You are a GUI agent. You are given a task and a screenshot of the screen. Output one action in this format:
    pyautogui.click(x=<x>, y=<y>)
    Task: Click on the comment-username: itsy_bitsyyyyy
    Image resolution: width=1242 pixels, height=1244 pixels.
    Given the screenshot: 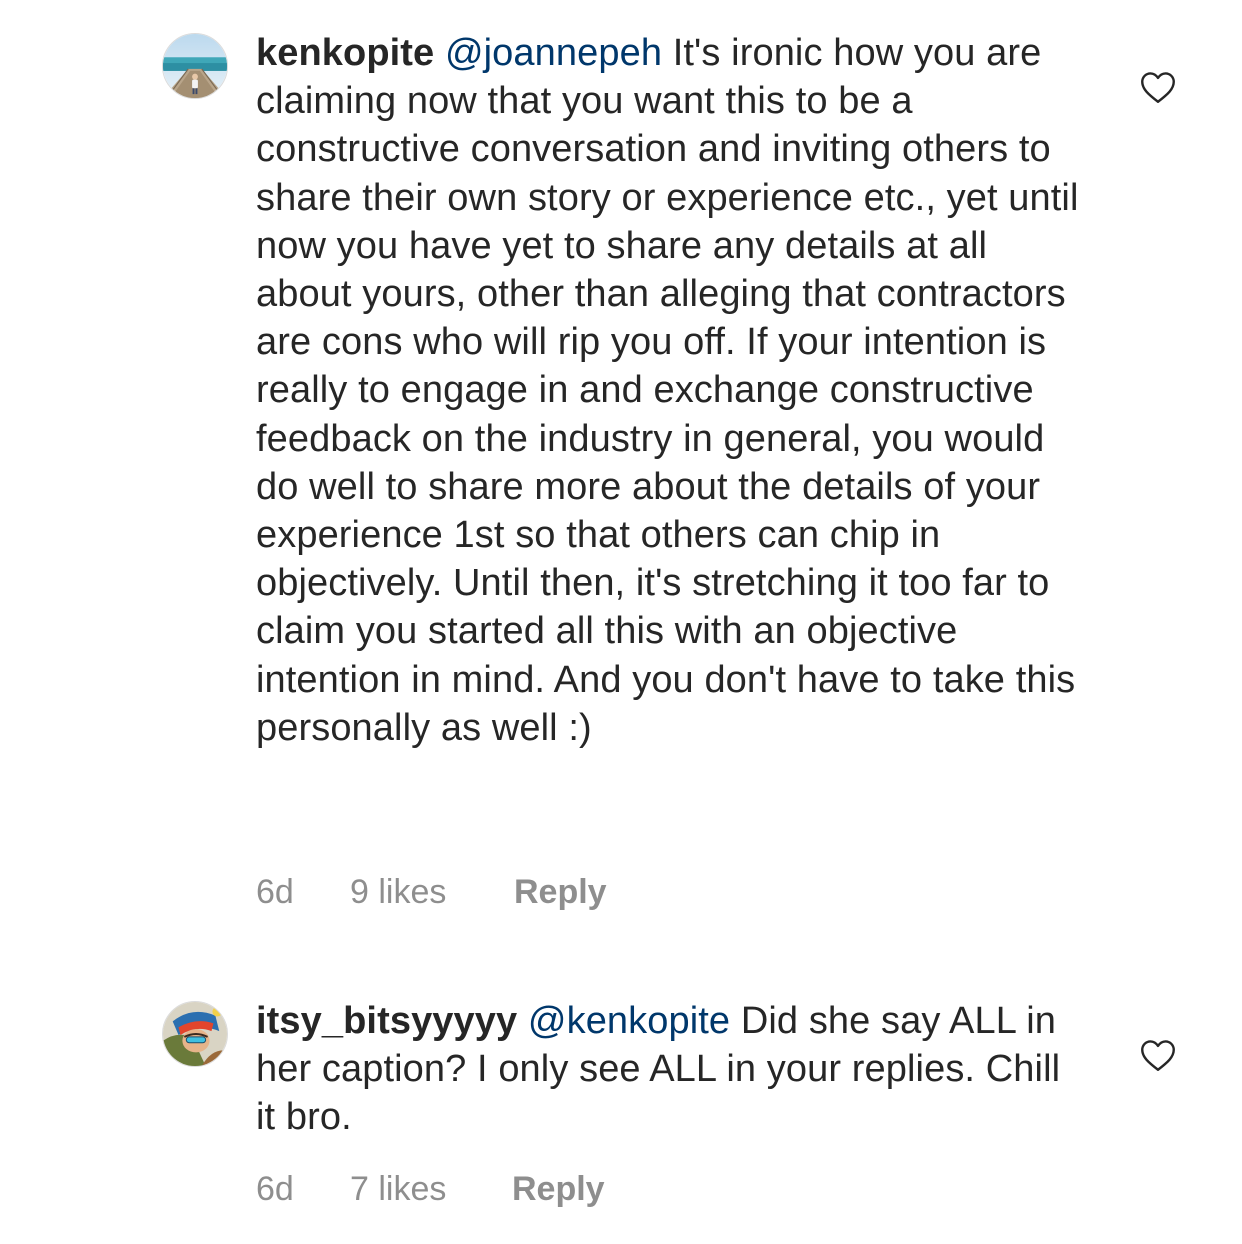 What is the action you would take?
    pyautogui.click(x=386, y=1021)
    